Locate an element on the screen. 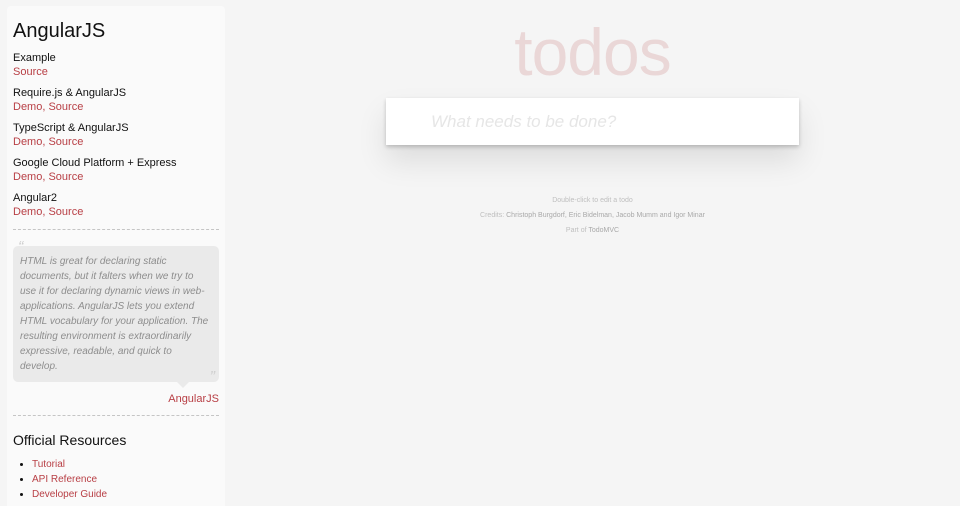  example-item: Angular2 Demo, Source is located at coordinates (116, 205).